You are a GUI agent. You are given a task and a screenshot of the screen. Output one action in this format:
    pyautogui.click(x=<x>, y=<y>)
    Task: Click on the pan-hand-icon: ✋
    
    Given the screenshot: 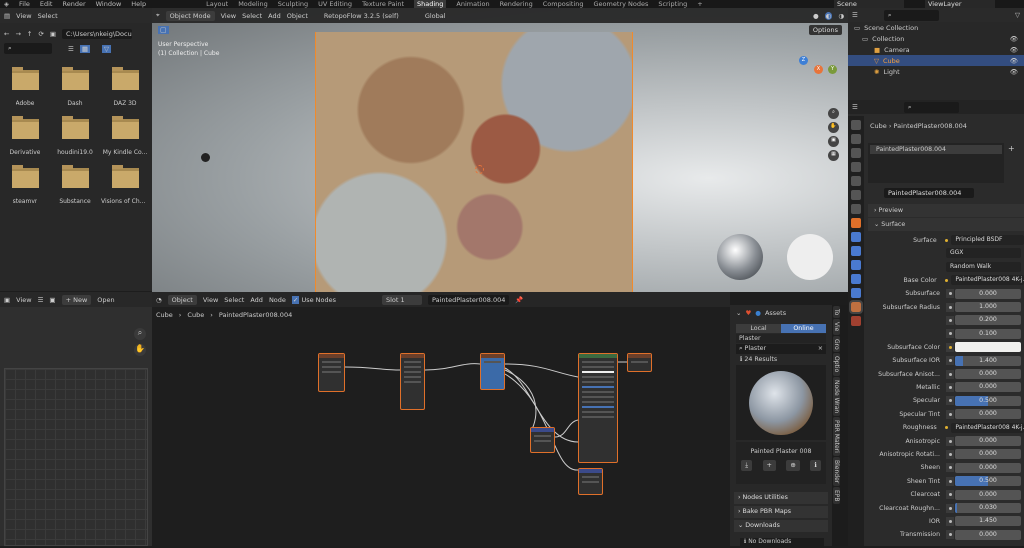 What is the action you would take?
    pyautogui.click(x=140, y=350)
    